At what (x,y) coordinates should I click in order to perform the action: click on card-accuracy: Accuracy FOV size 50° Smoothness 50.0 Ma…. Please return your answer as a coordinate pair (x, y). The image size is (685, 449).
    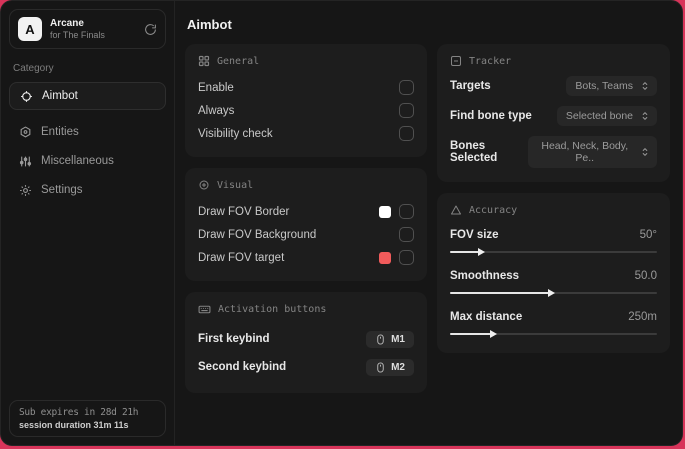
    Looking at the image, I should click on (553, 273).